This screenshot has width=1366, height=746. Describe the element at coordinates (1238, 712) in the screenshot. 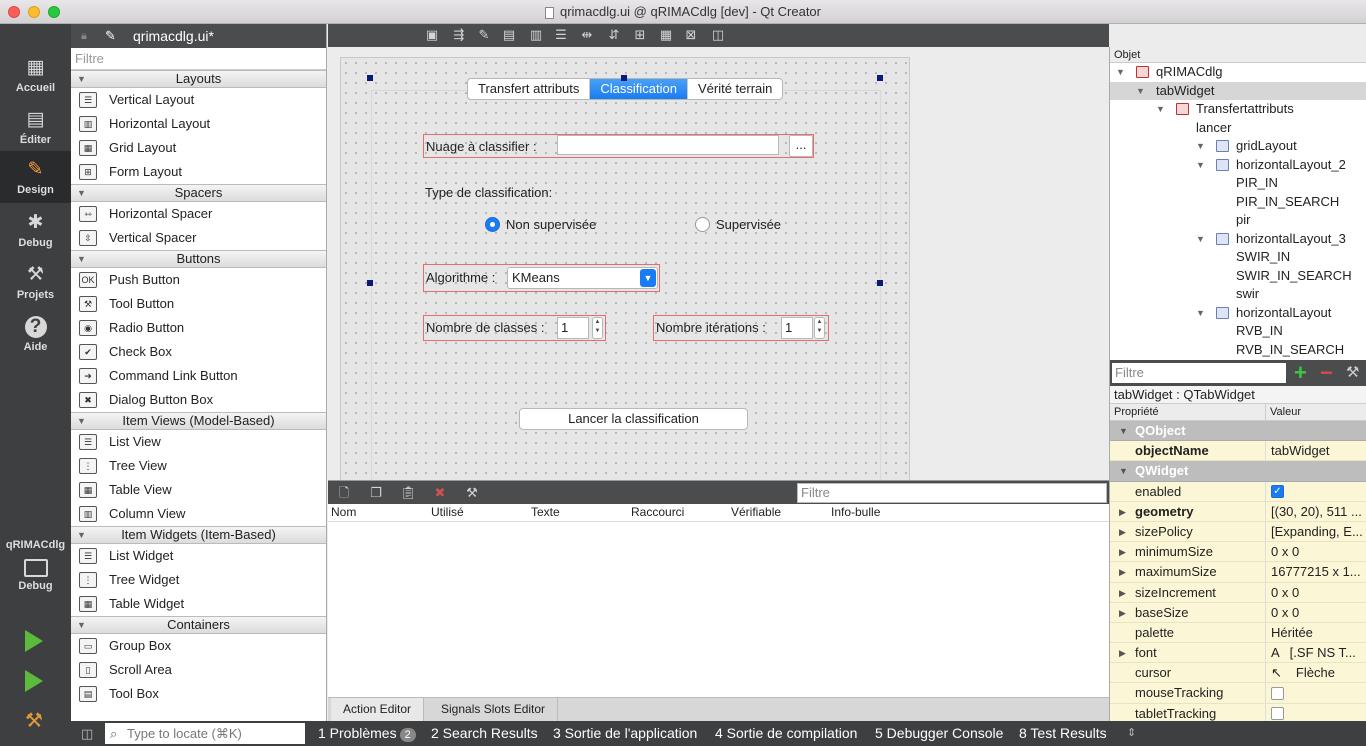

I see `property-row: tabletTracking` at that location.